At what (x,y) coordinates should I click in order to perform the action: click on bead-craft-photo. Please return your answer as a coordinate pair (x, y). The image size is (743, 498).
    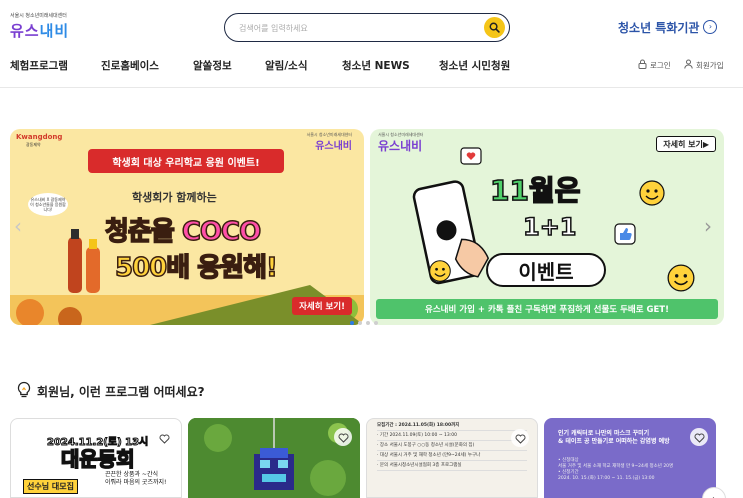
    Looking at the image, I should click on (274, 458).